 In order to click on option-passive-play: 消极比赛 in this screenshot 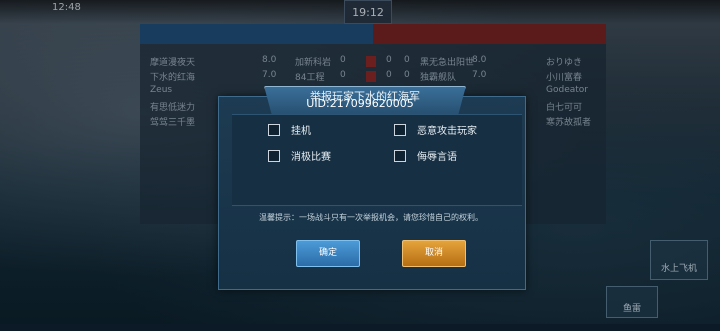, I will do `click(299, 155)`.